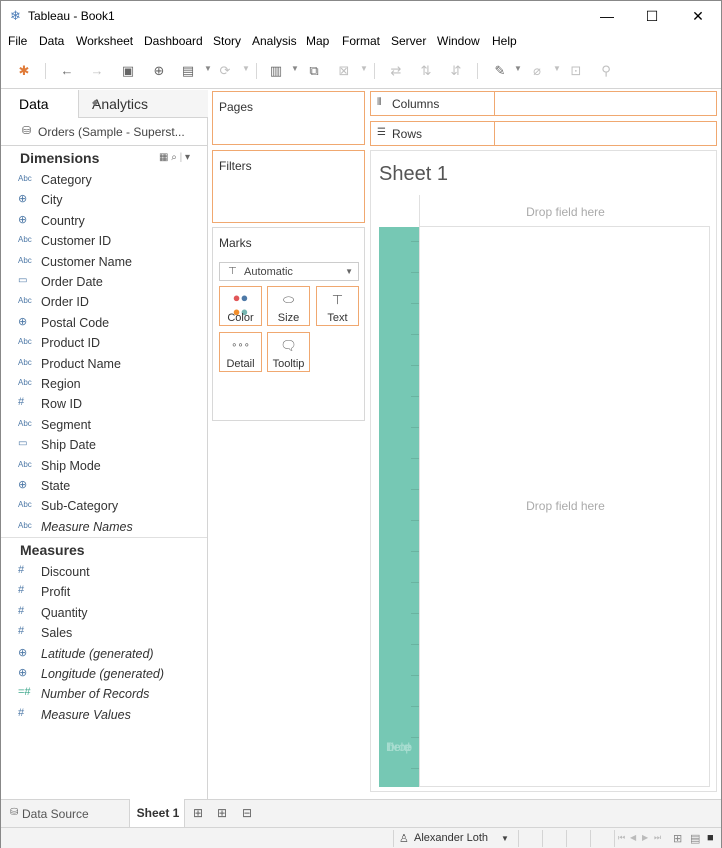 The image size is (722, 848). I want to click on measure-field: # Profit, so click(104, 593).